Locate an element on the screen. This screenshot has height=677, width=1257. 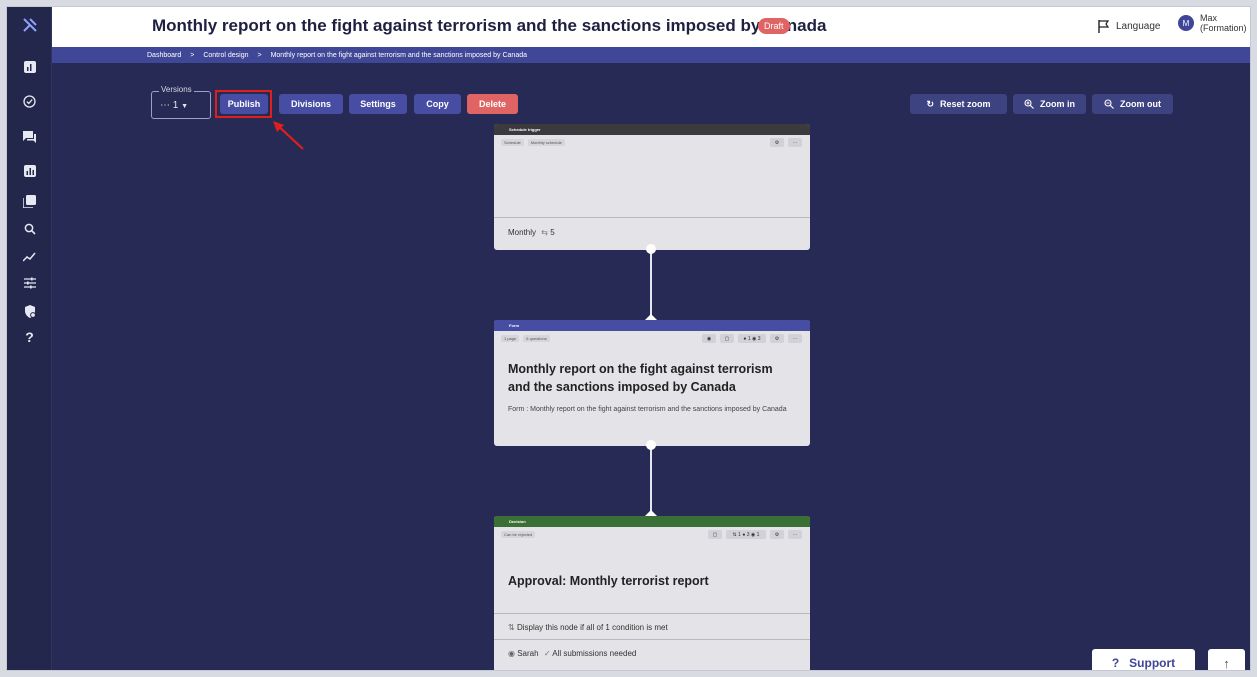
versions-value: ⋯ 1 ▼ is located at coordinates (174, 105).